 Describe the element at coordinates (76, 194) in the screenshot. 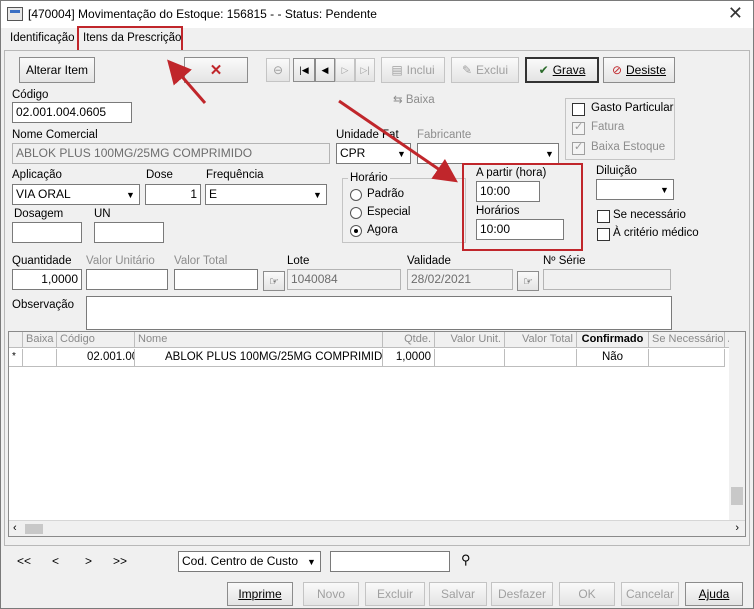

I see `aplicacao-combo: VIA ORAL ▼` at that location.